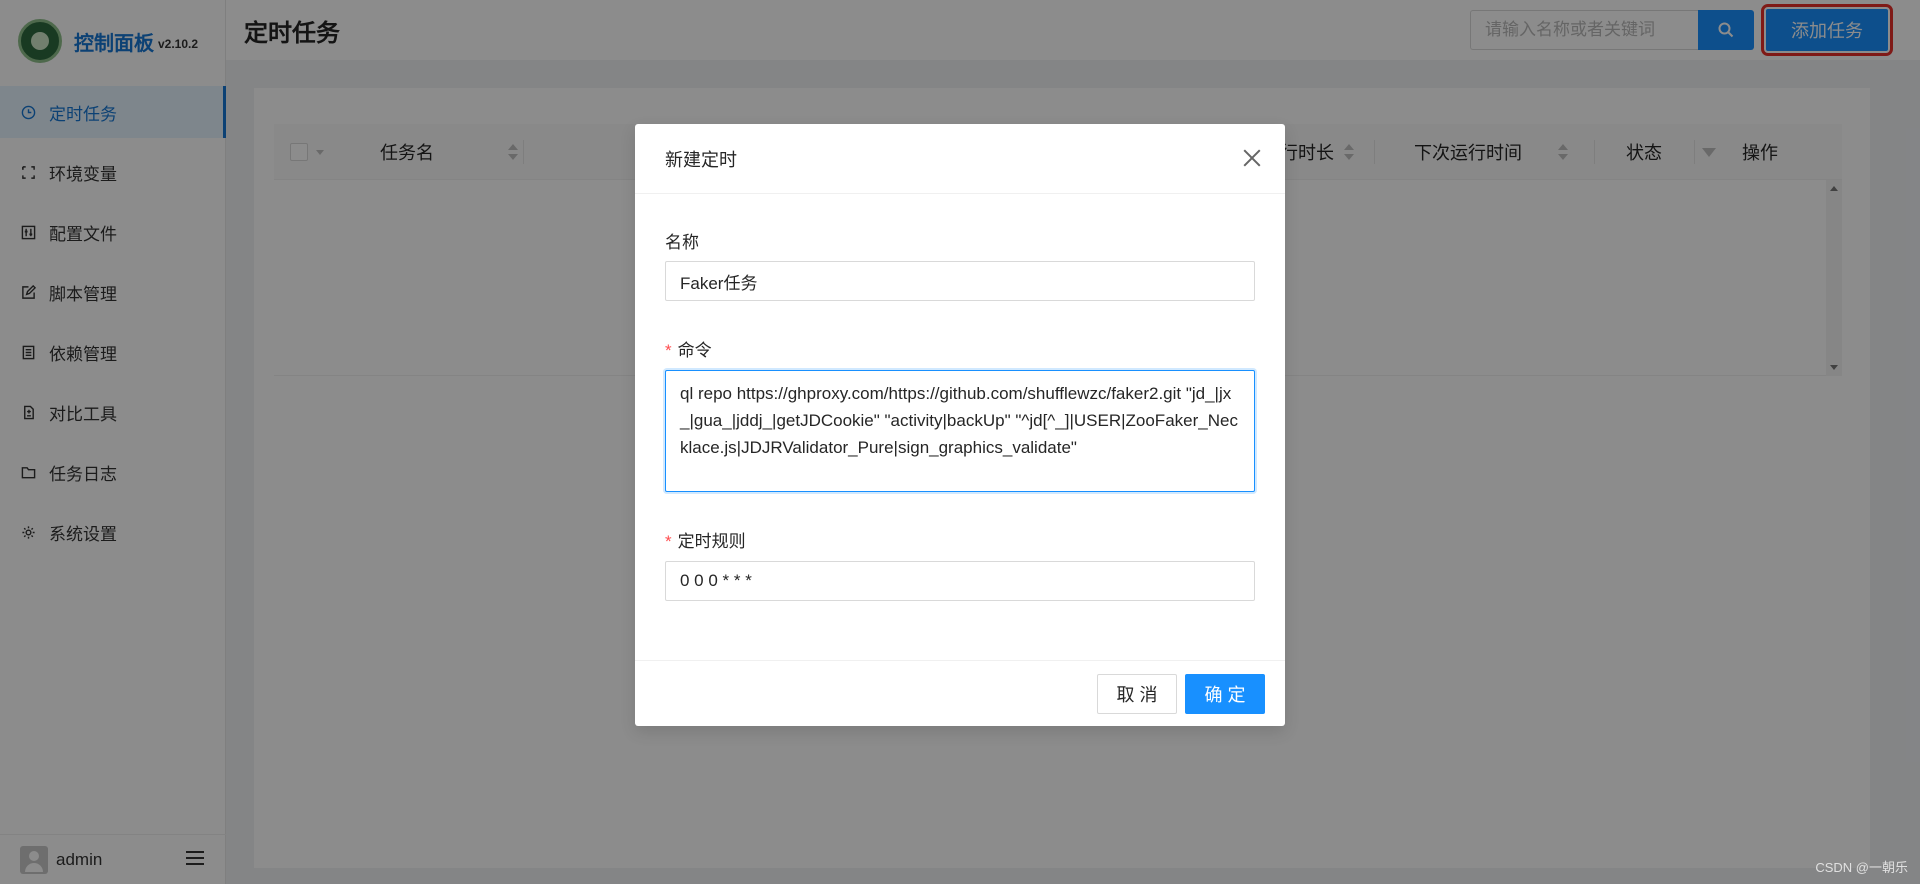  What do you see at coordinates (960, 581) in the screenshot?
I see `schedule-field` at bounding box center [960, 581].